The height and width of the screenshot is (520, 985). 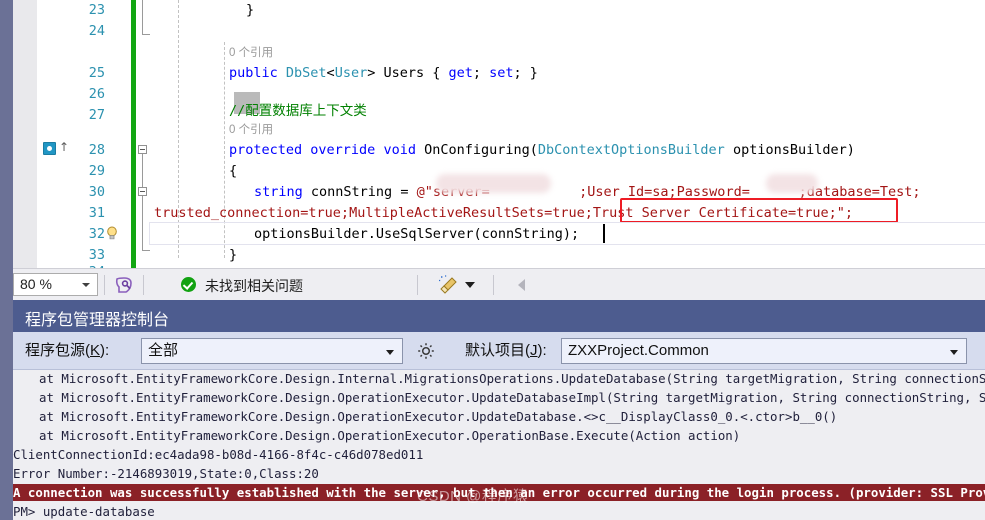 I want to click on pmc-toolbar: 程序包源(K): 全部 默认项目(J): ZXXProject.Common, so click(x=499, y=363).